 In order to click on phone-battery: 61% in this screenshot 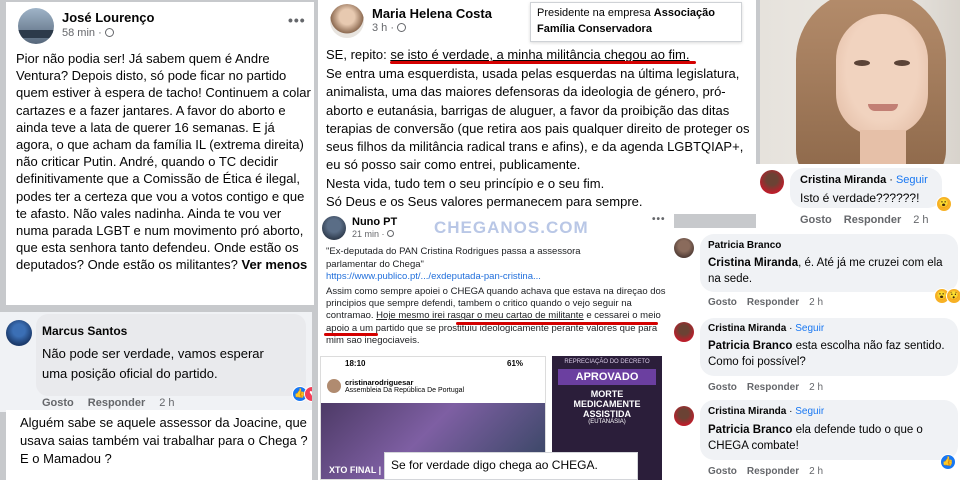, I will do `click(515, 363)`.